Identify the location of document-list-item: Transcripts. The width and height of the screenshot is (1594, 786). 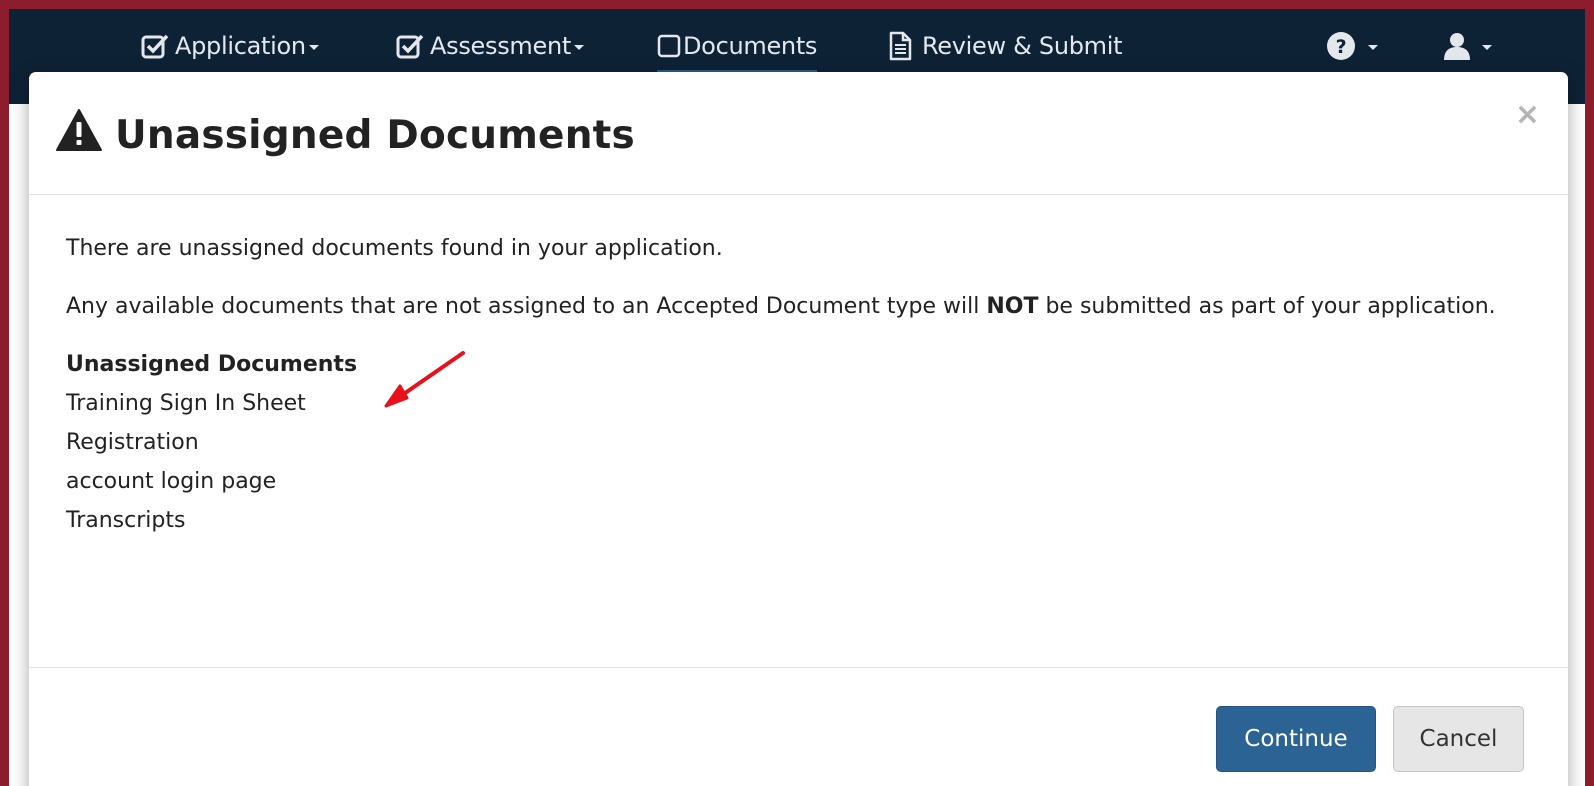
(126, 520).